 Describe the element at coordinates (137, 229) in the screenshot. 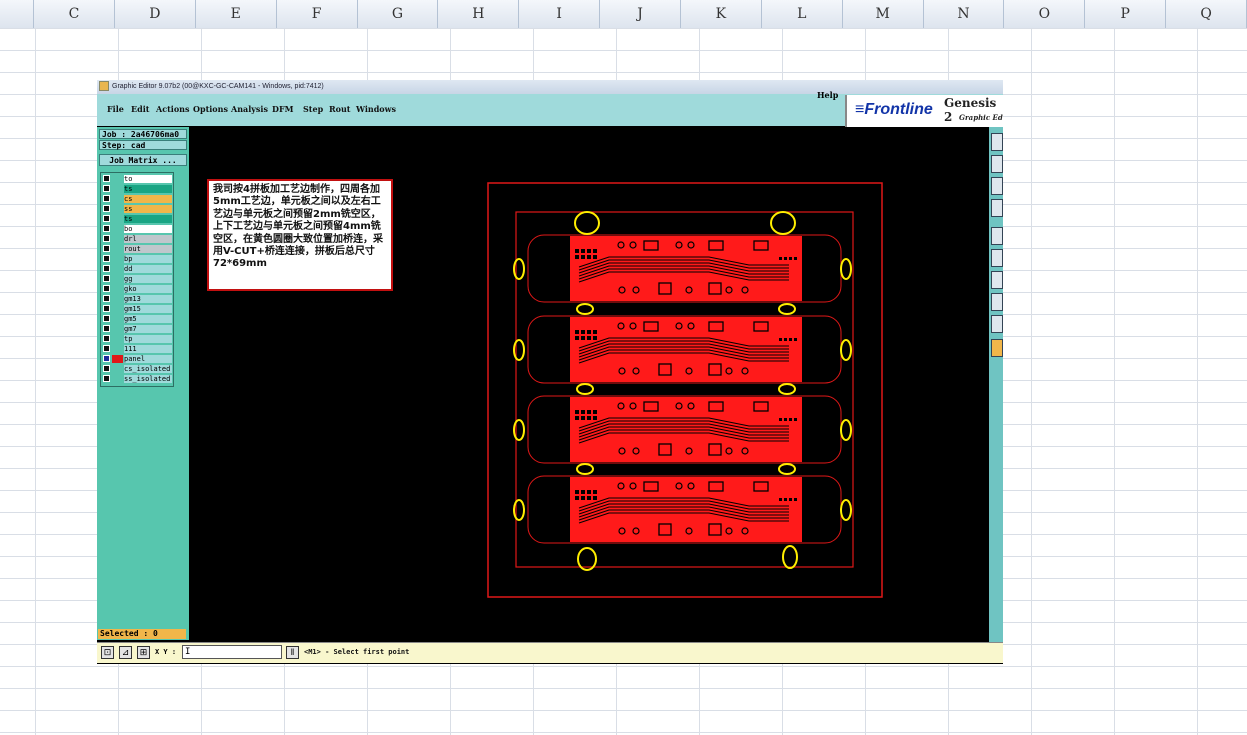

I see `layer-row: bo` at that location.